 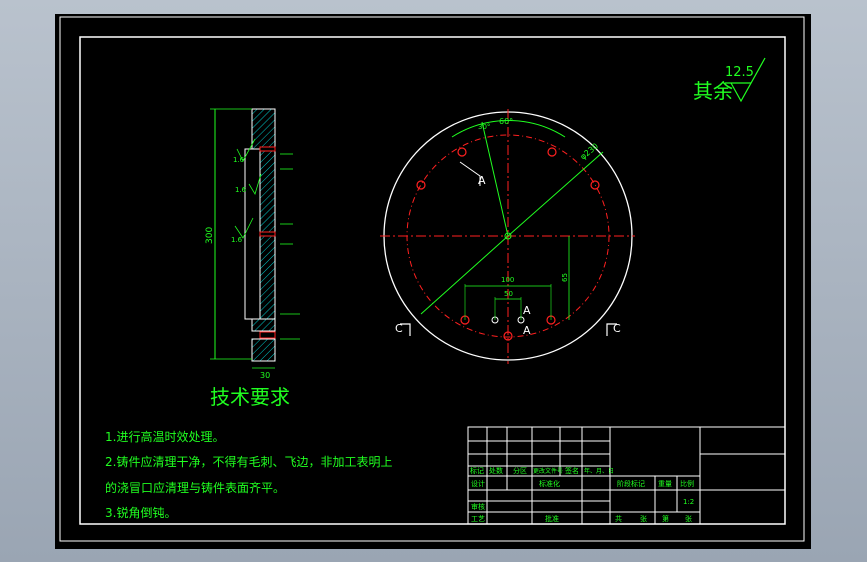 I want to click on tb-review: 审核, so click(x=478, y=506).